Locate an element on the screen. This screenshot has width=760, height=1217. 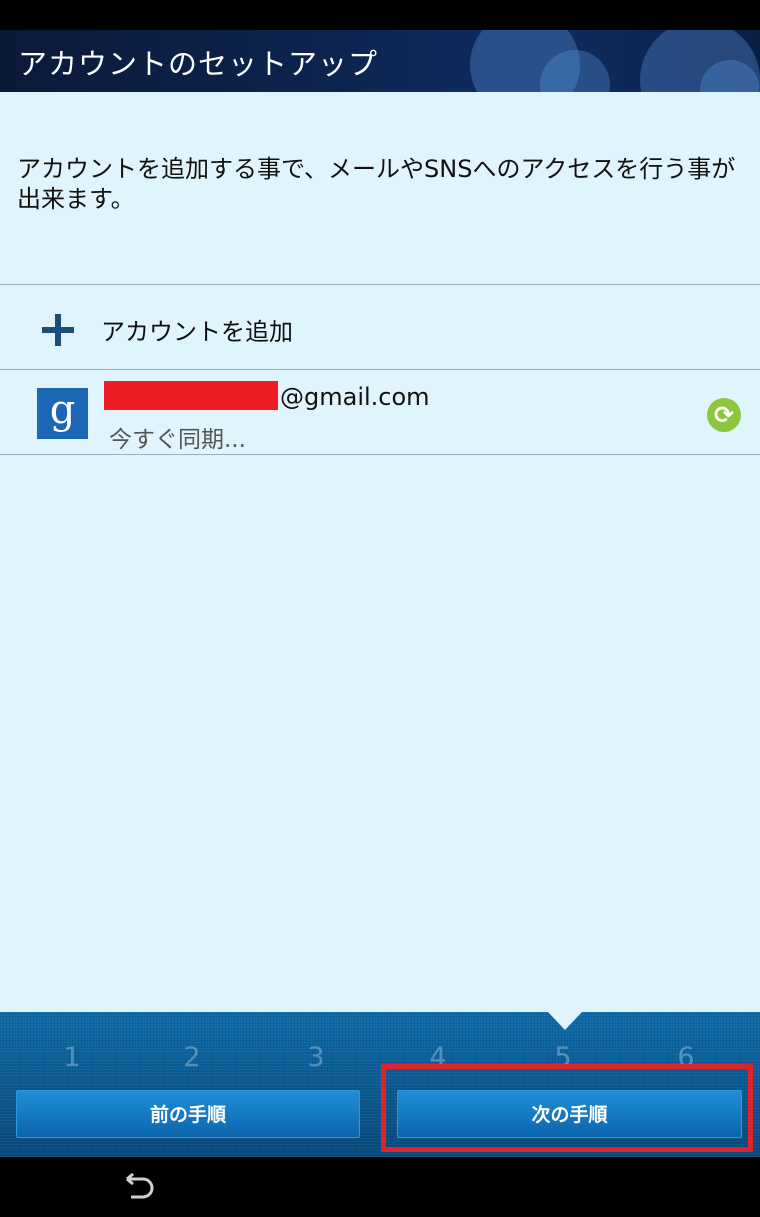
title-bar: アカウントのセットアップ is located at coordinates (380, 61).